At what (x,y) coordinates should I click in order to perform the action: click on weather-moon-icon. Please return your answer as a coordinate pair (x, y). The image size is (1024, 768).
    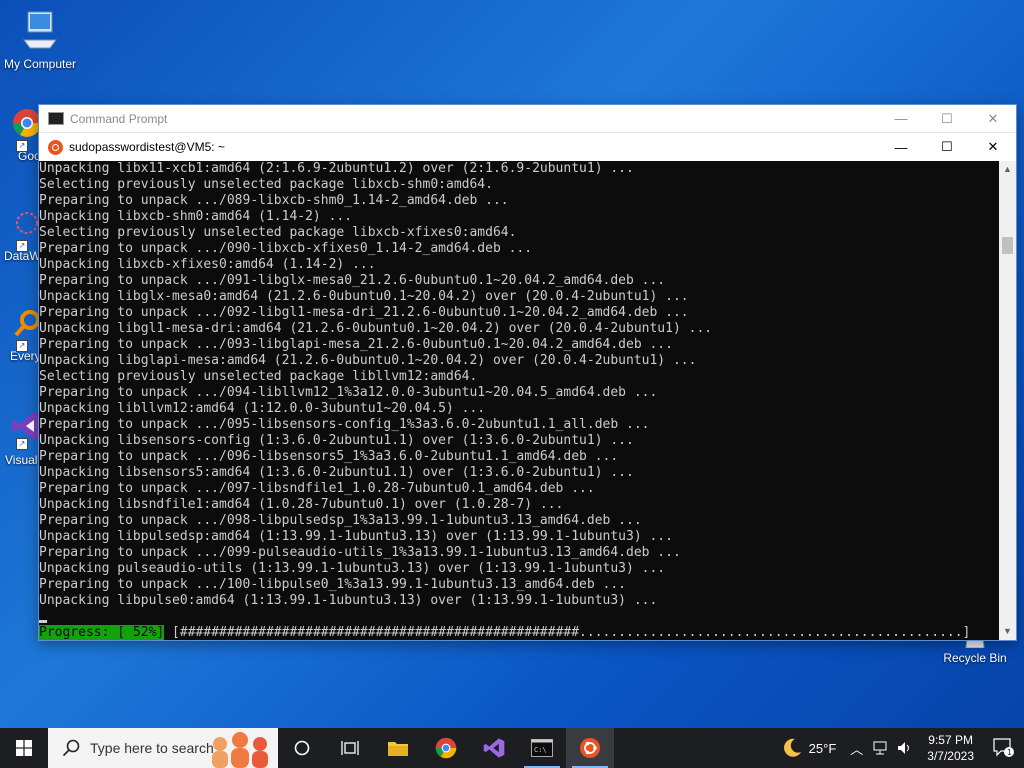
    Looking at the image, I should click on (792, 748).